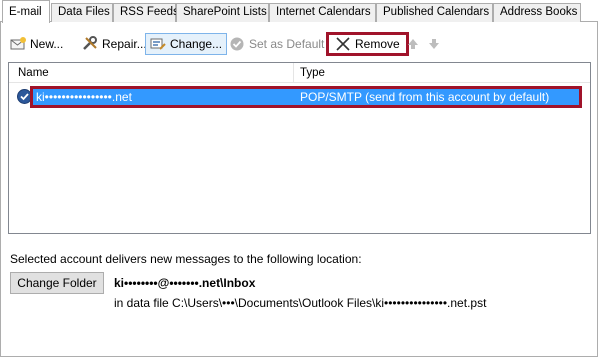 The image size is (601, 359). Describe the element at coordinates (312, 73) in the screenshot. I see `column-header-type: Type` at that location.